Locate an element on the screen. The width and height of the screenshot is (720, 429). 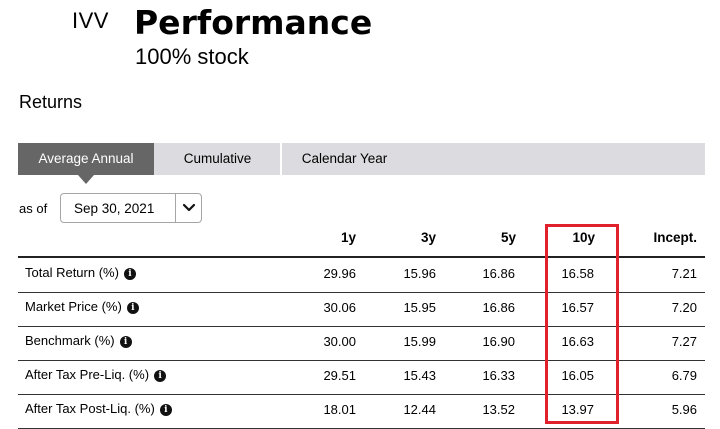
row-label-text: Market Price (%) is located at coordinates (73, 306).